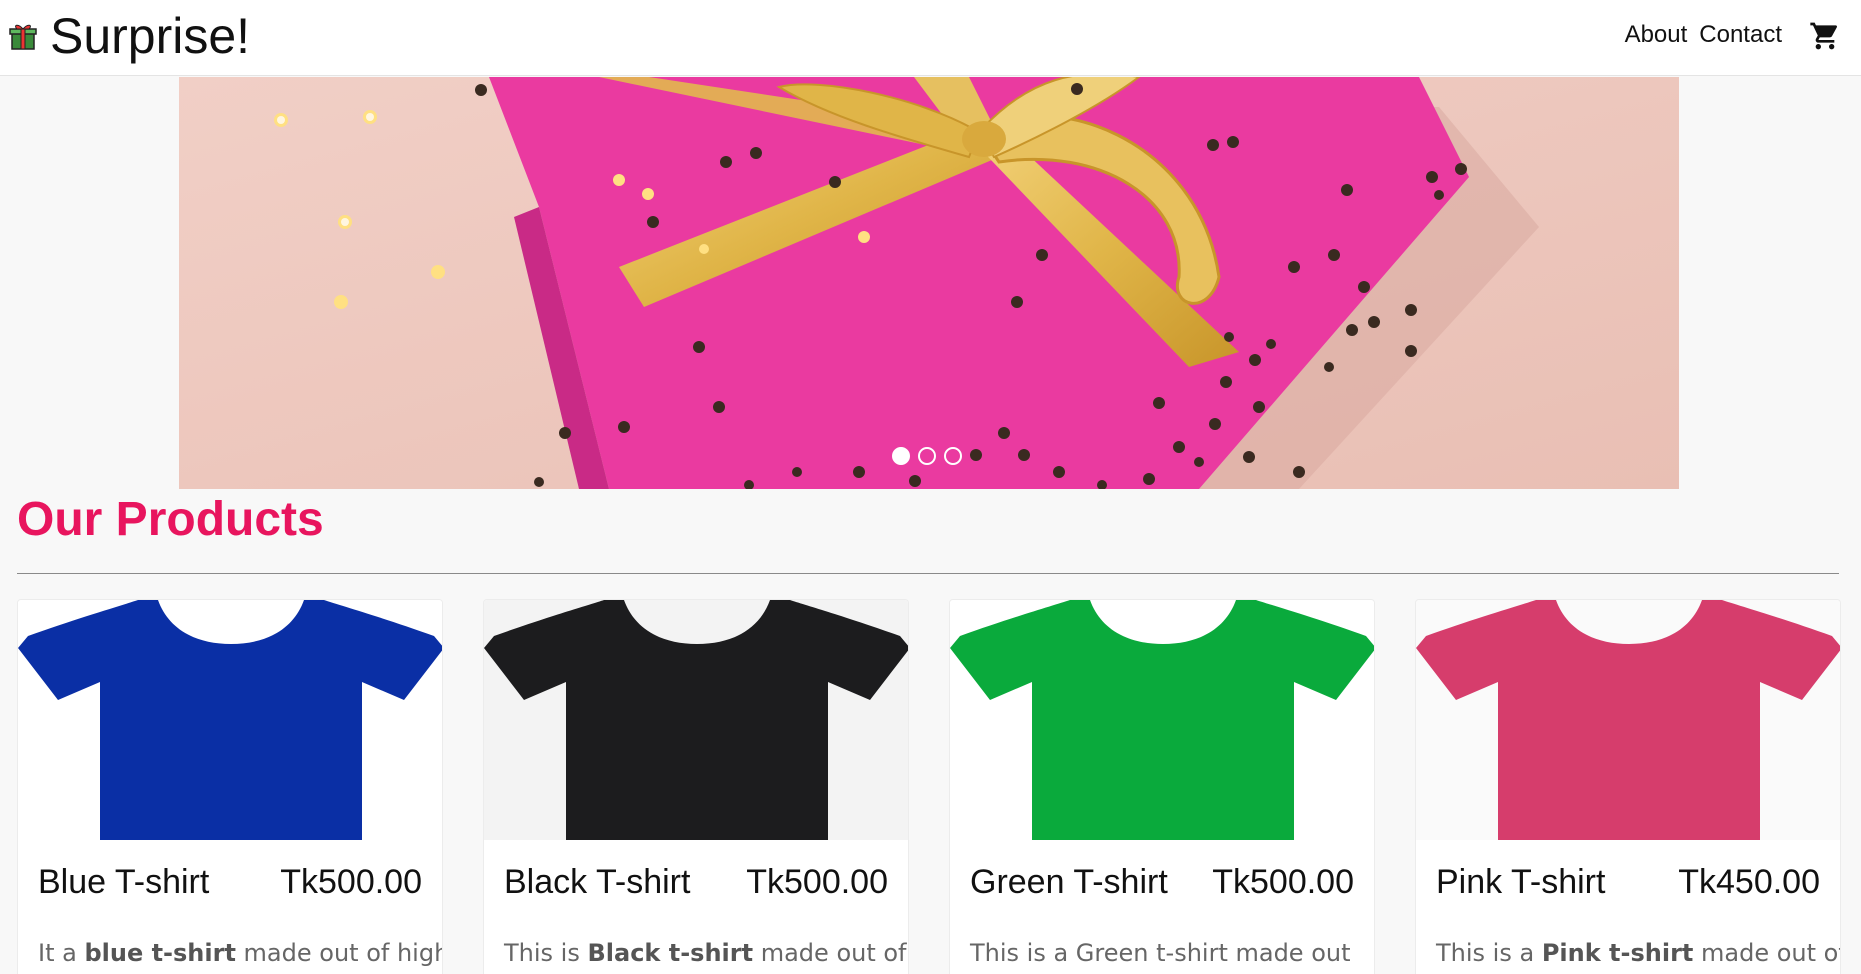 The height and width of the screenshot is (974, 1861). I want to click on product-name: Green T-shirt, so click(1069, 882).